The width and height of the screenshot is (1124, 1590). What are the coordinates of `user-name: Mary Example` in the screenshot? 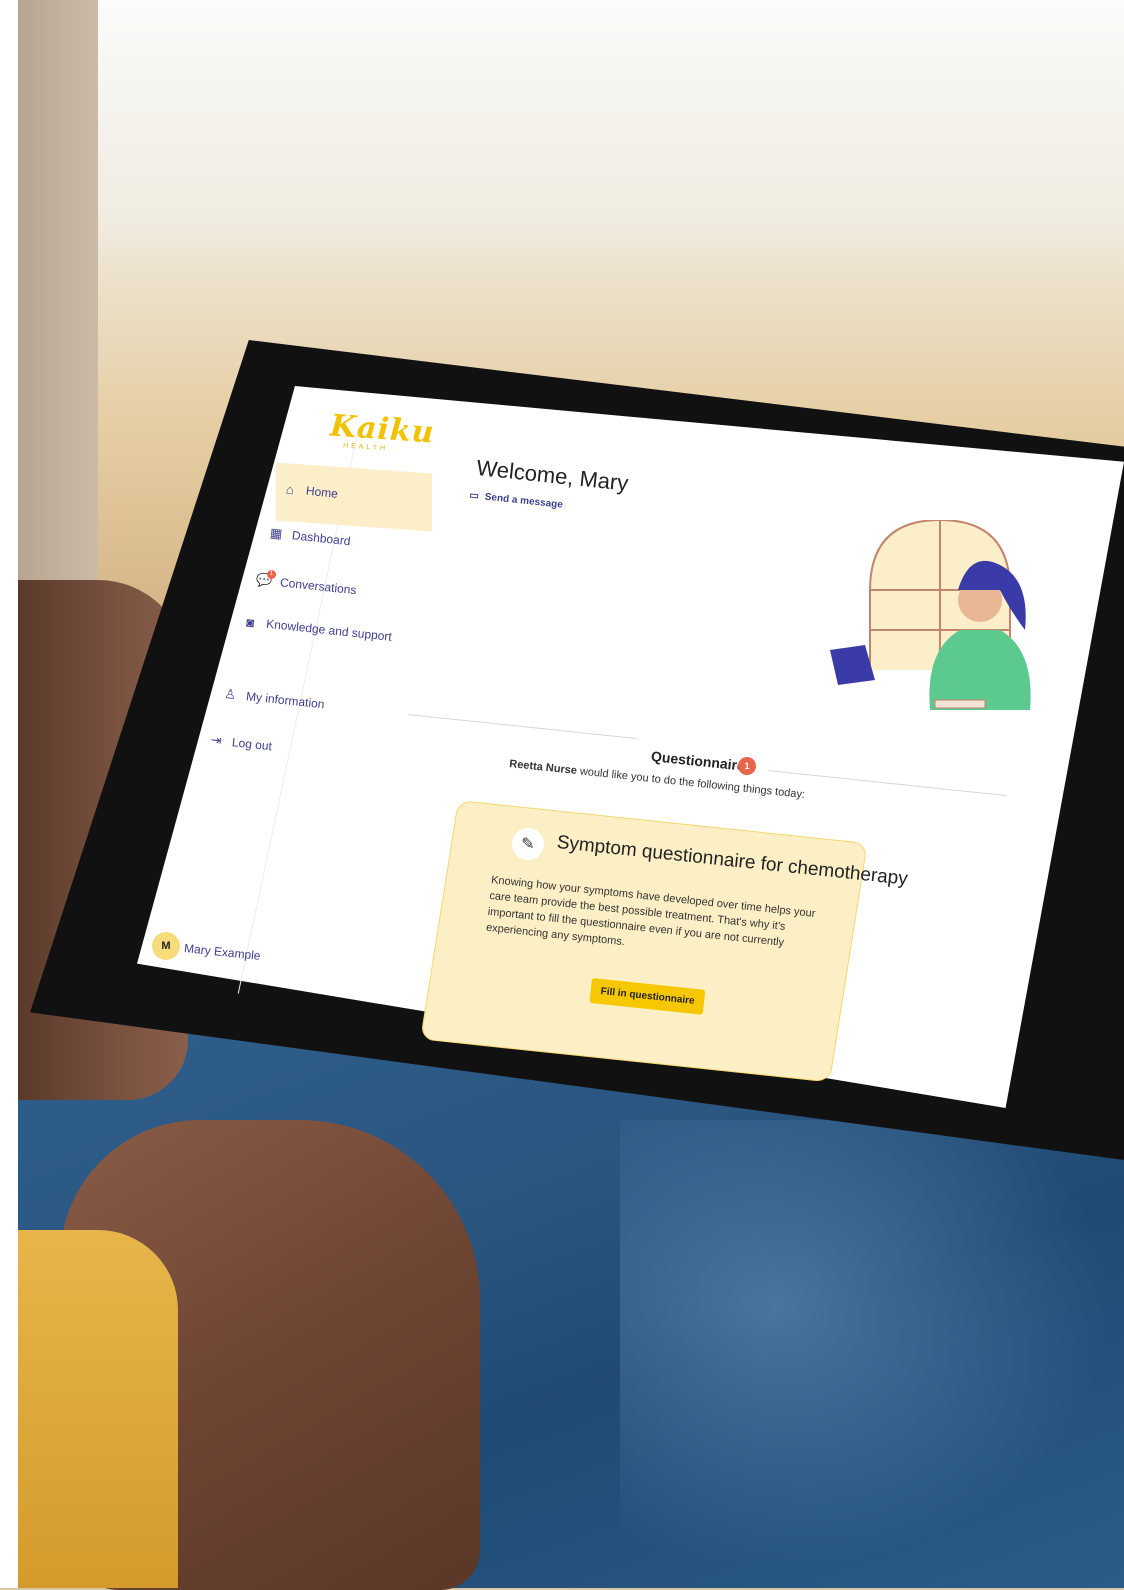 It's located at (222, 952).